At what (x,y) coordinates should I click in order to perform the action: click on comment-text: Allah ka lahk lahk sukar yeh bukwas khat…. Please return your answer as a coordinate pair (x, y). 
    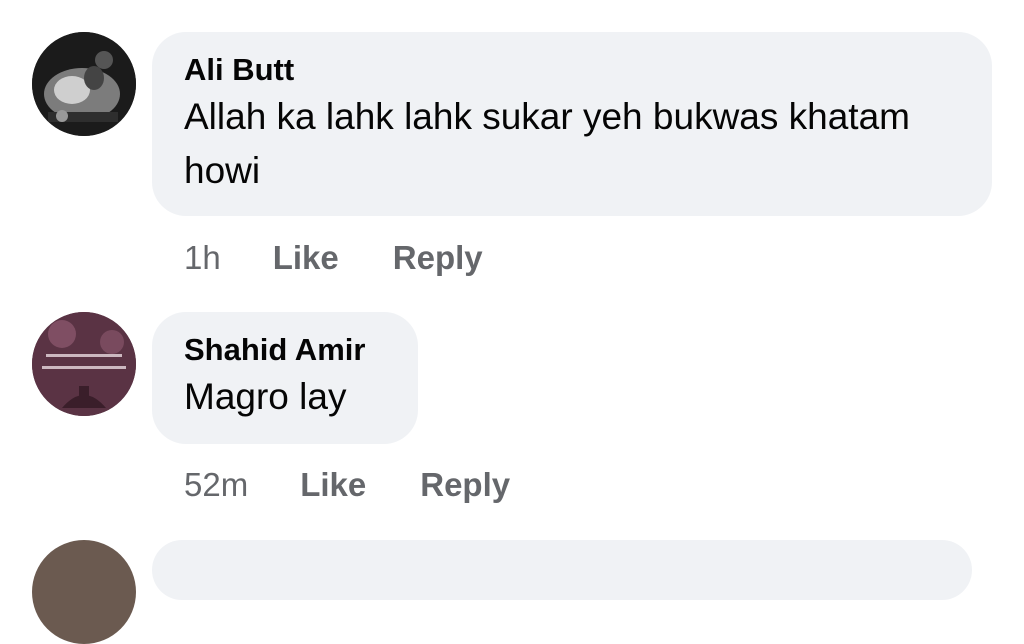
    Looking at the image, I should click on (547, 143).